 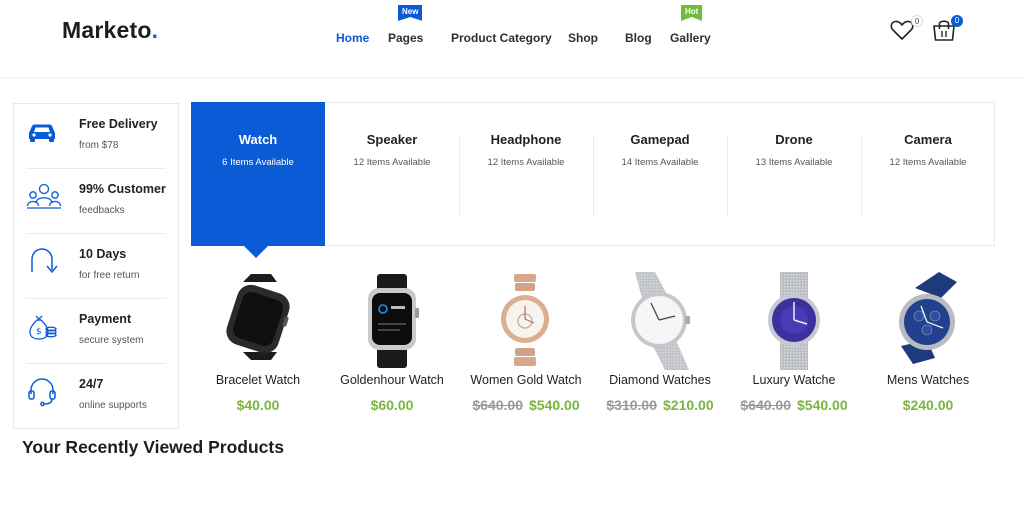 What do you see at coordinates (258, 174) in the screenshot?
I see `tab-watch: Watch 6 Items Available` at bounding box center [258, 174].